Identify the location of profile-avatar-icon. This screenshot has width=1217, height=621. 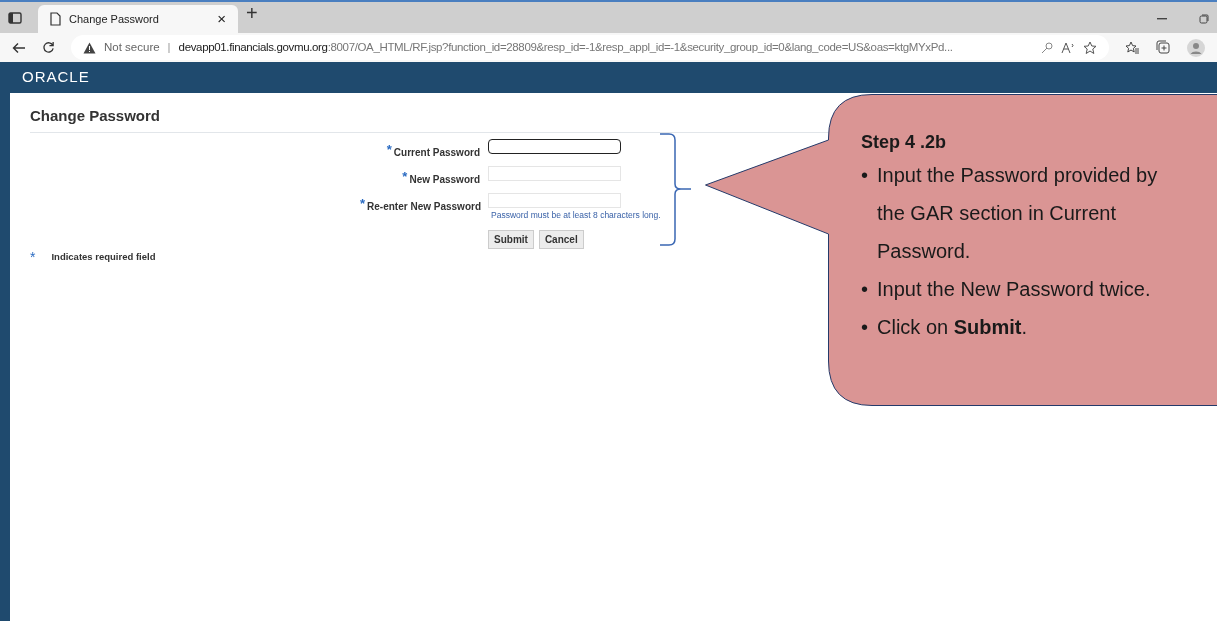
(1196, 47).